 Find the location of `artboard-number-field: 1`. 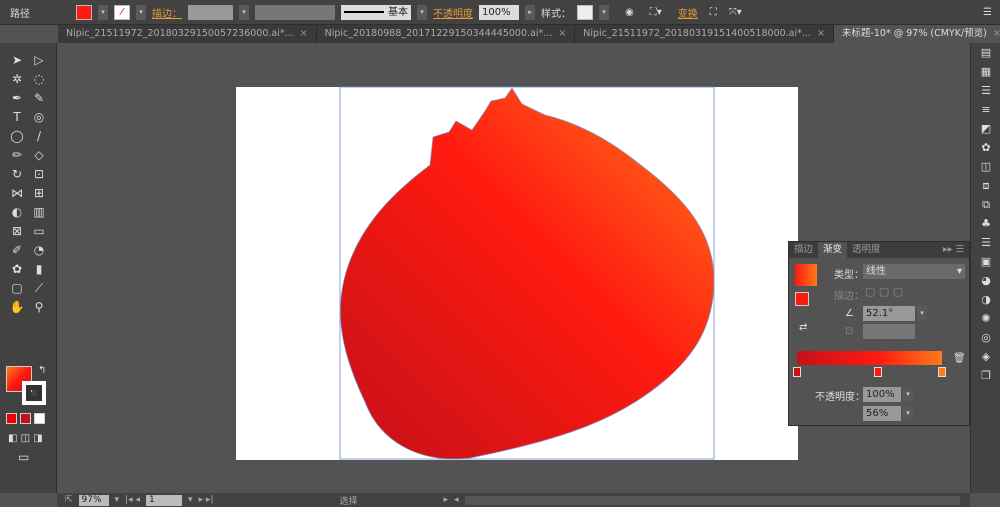

artboard-number-field: 1 is located at coordinates (164, 500).